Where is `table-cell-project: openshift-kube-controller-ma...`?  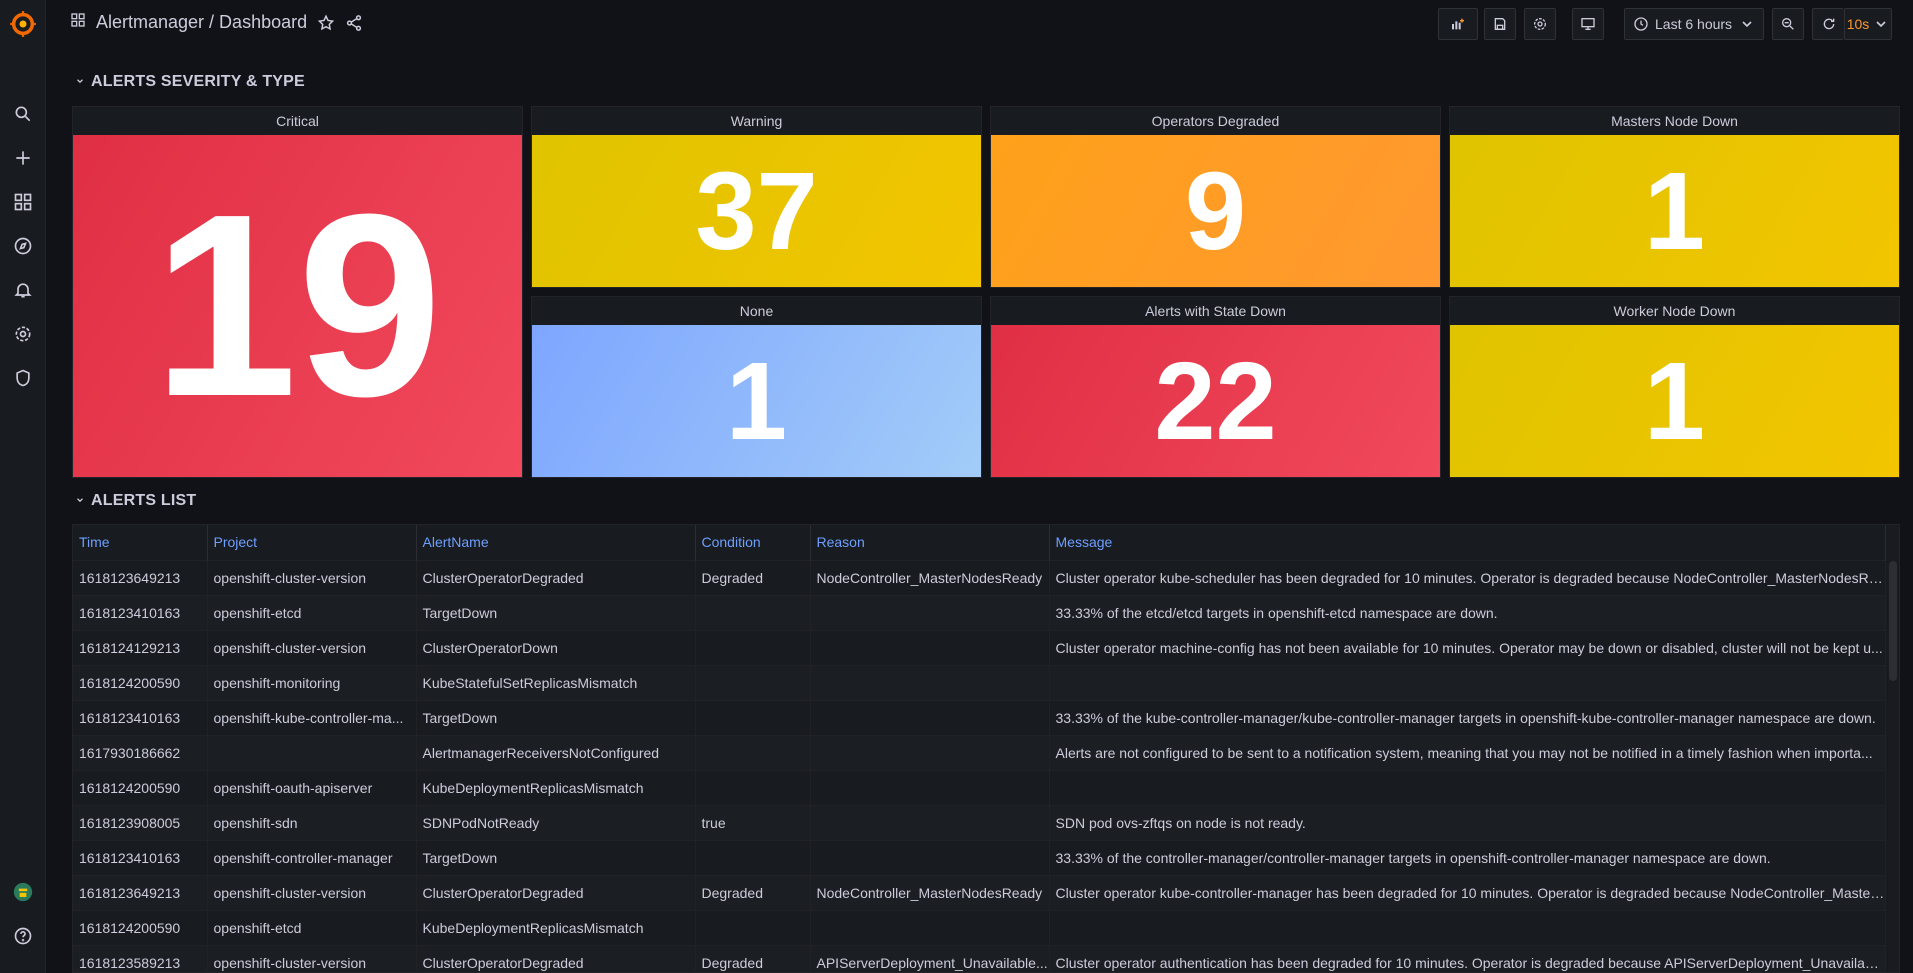 table-cell-project: openshift-kube-controller-ma... is located at coordinates (312, 717).